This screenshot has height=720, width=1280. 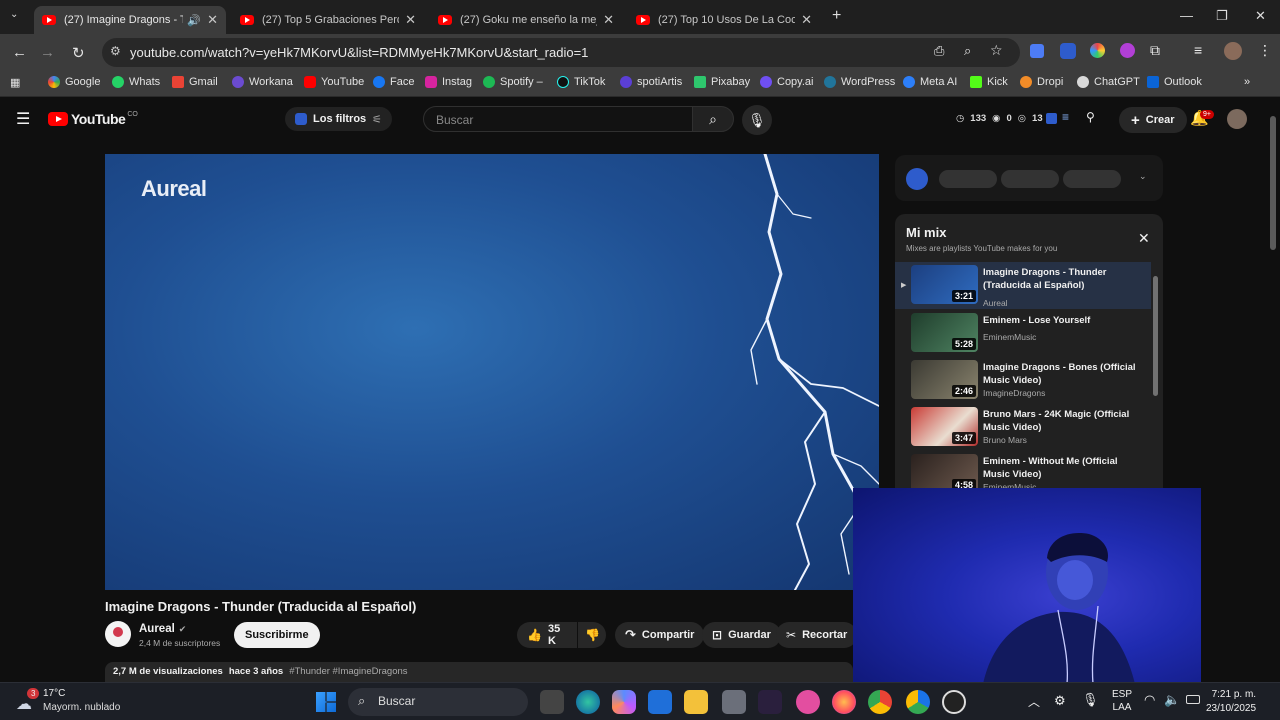 I want to click on hamburger-menu-icon: ☰, so click(x=23, y=119).